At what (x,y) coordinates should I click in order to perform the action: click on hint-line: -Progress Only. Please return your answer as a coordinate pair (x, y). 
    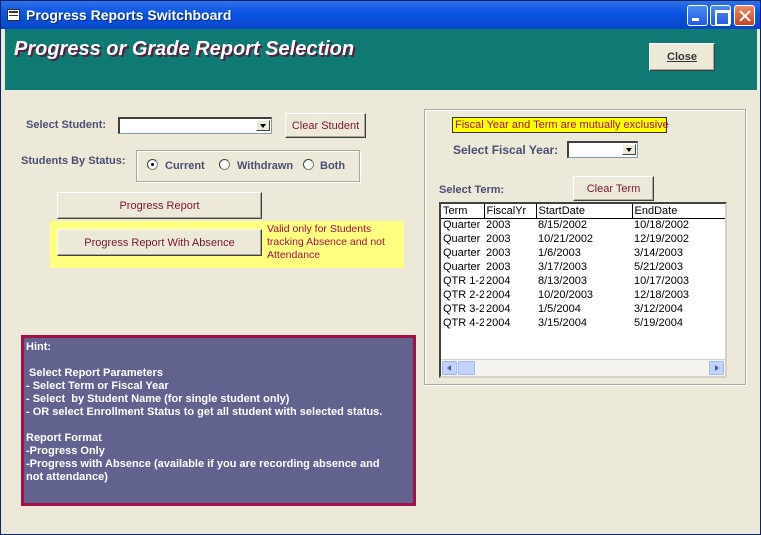
    Looking at the image, I should click on (65, 451).